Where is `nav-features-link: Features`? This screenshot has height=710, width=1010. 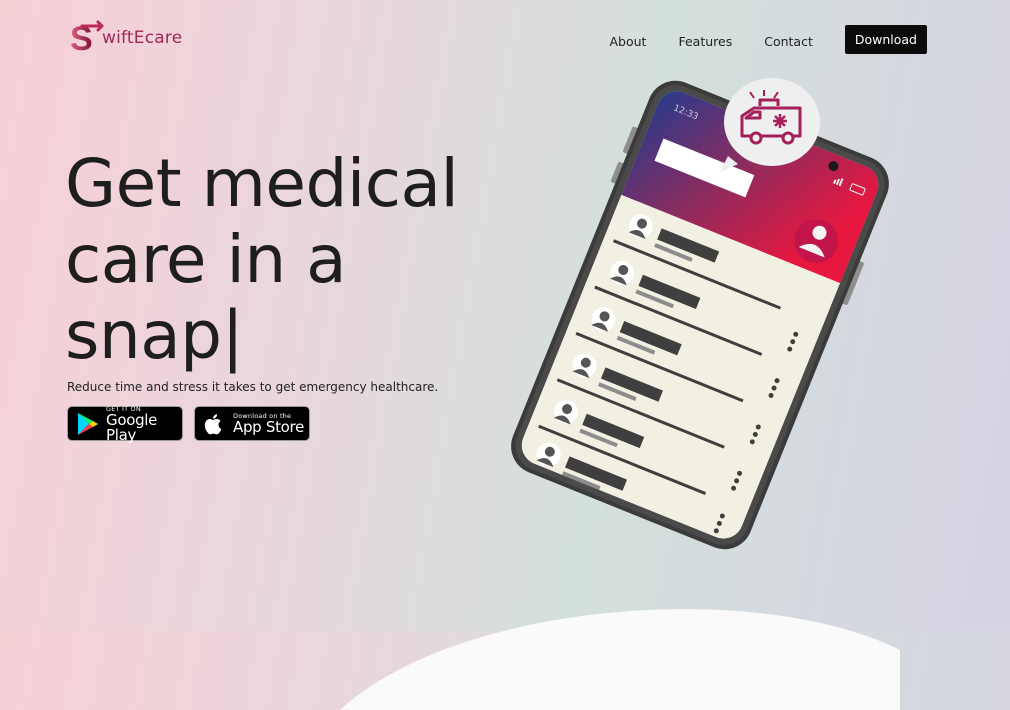 nav-features-link: Features is located at coordinates (705, 41).